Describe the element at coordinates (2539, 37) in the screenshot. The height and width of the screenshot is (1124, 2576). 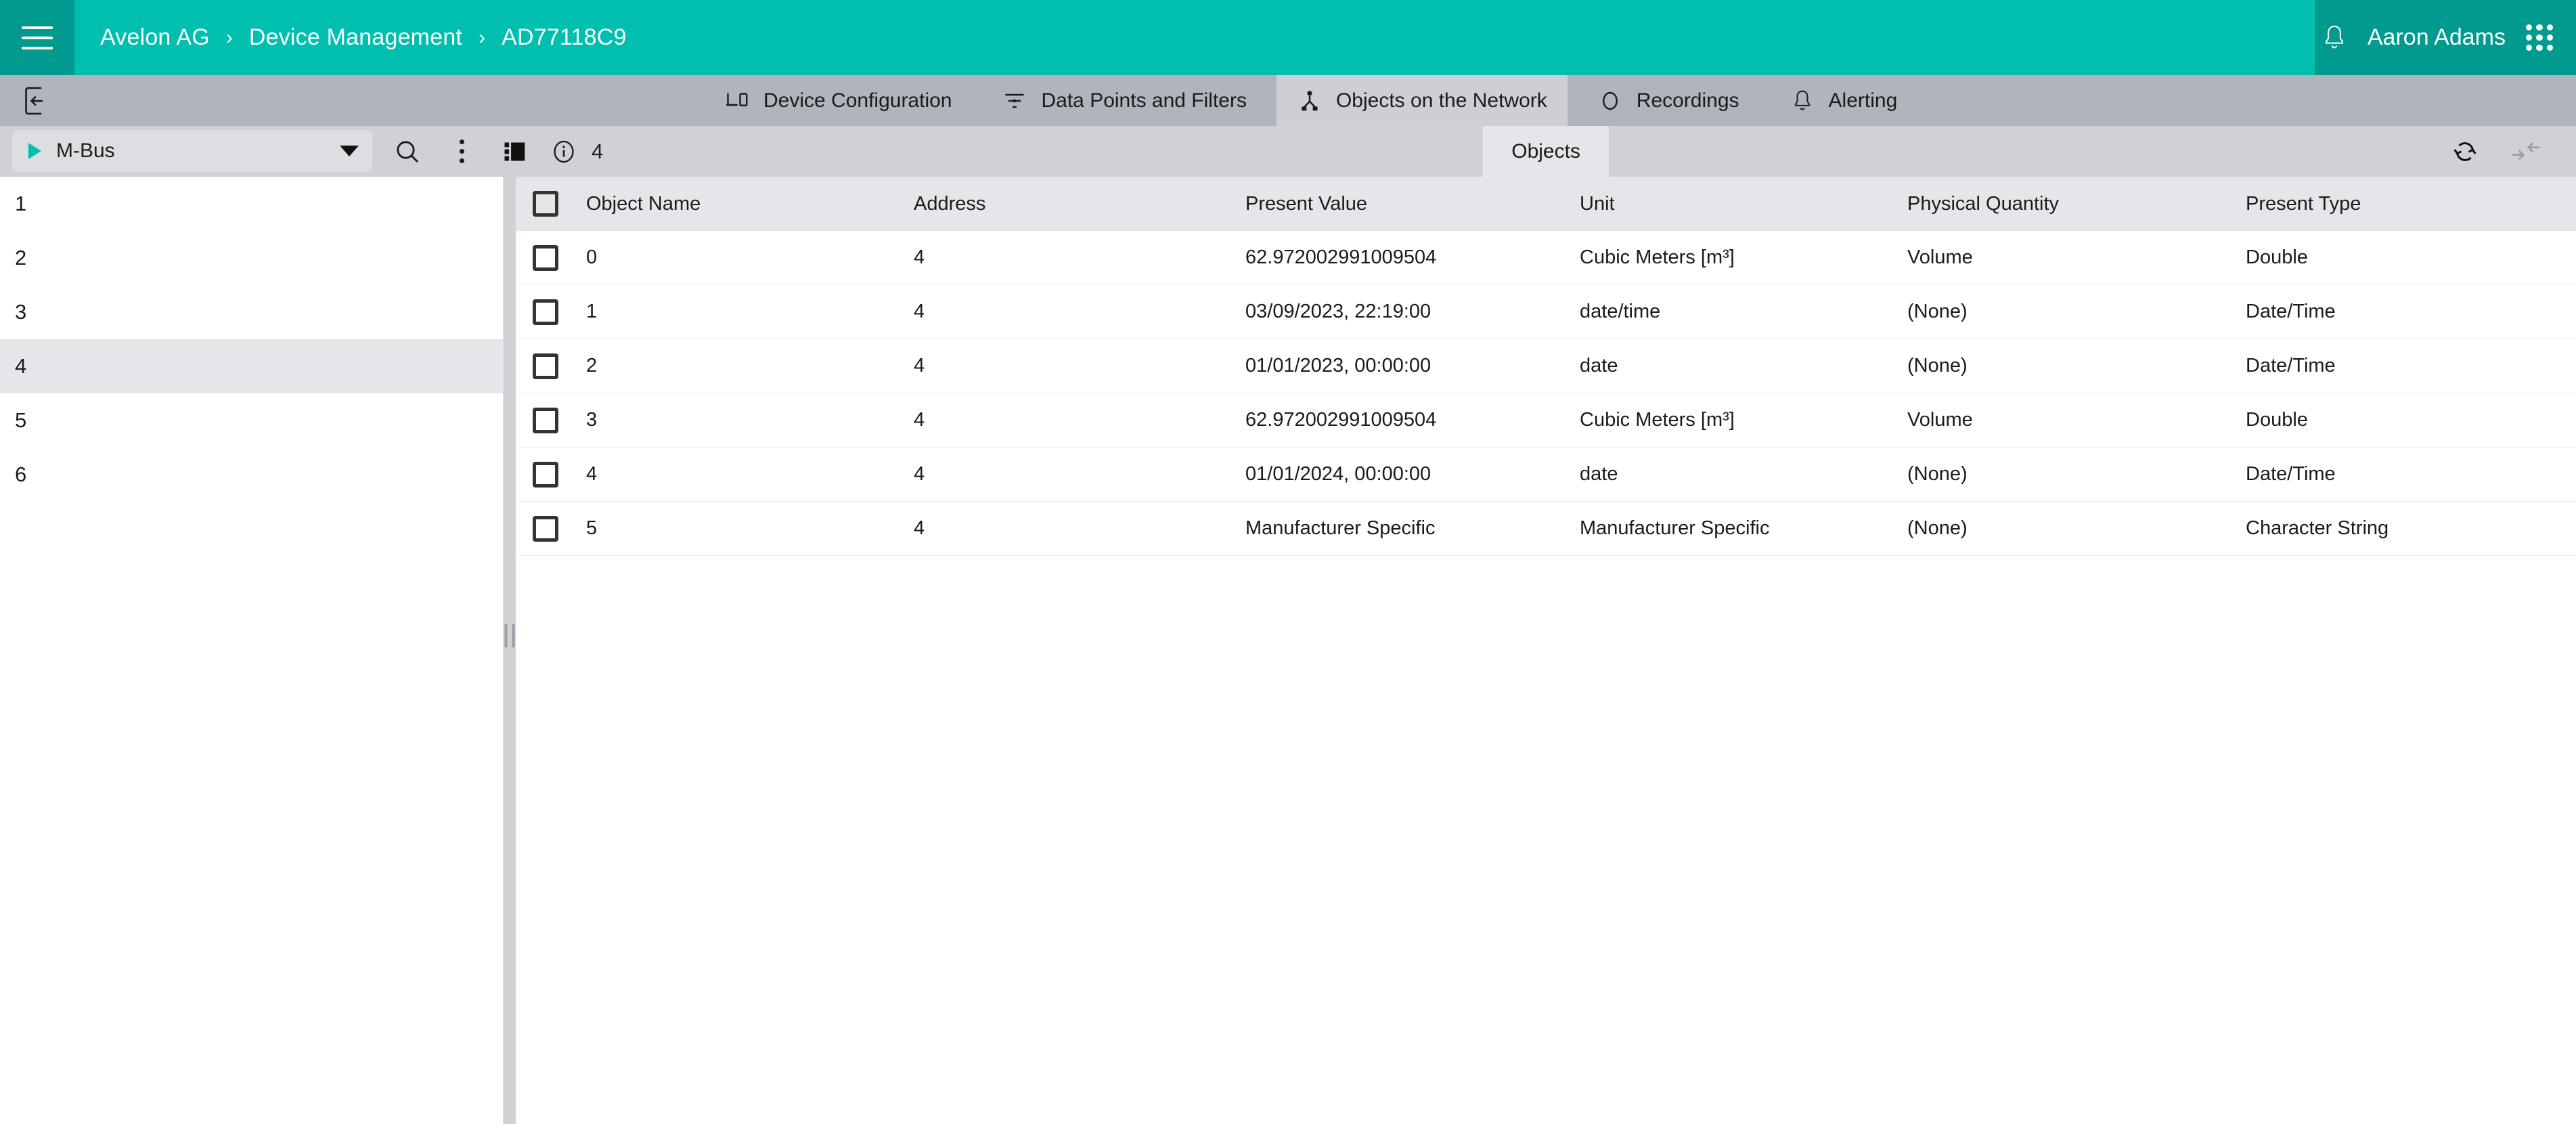
I see `apps-grid-icon` at that location.